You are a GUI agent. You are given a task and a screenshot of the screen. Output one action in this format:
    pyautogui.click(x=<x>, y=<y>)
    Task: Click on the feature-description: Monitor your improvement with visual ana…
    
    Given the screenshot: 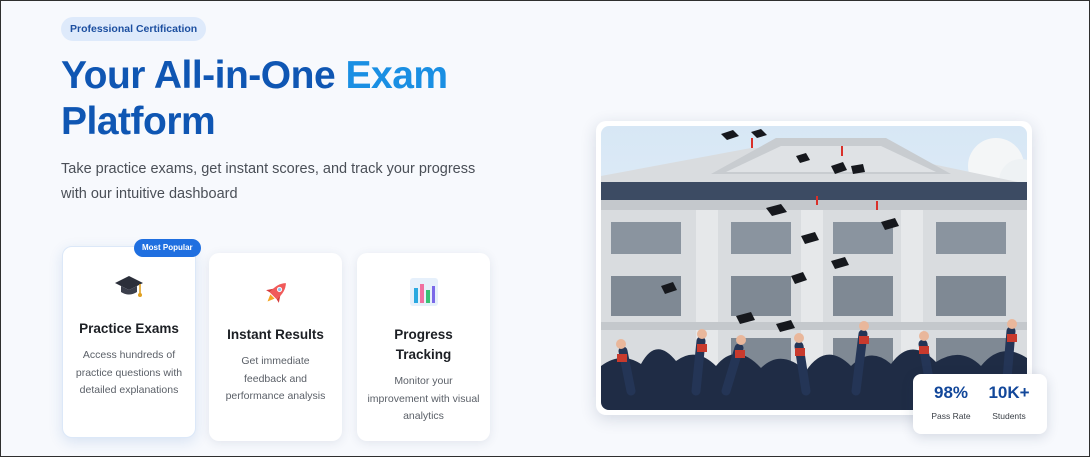 What is the action you would take?
    pyautogui.click(x=423, y=398)
    